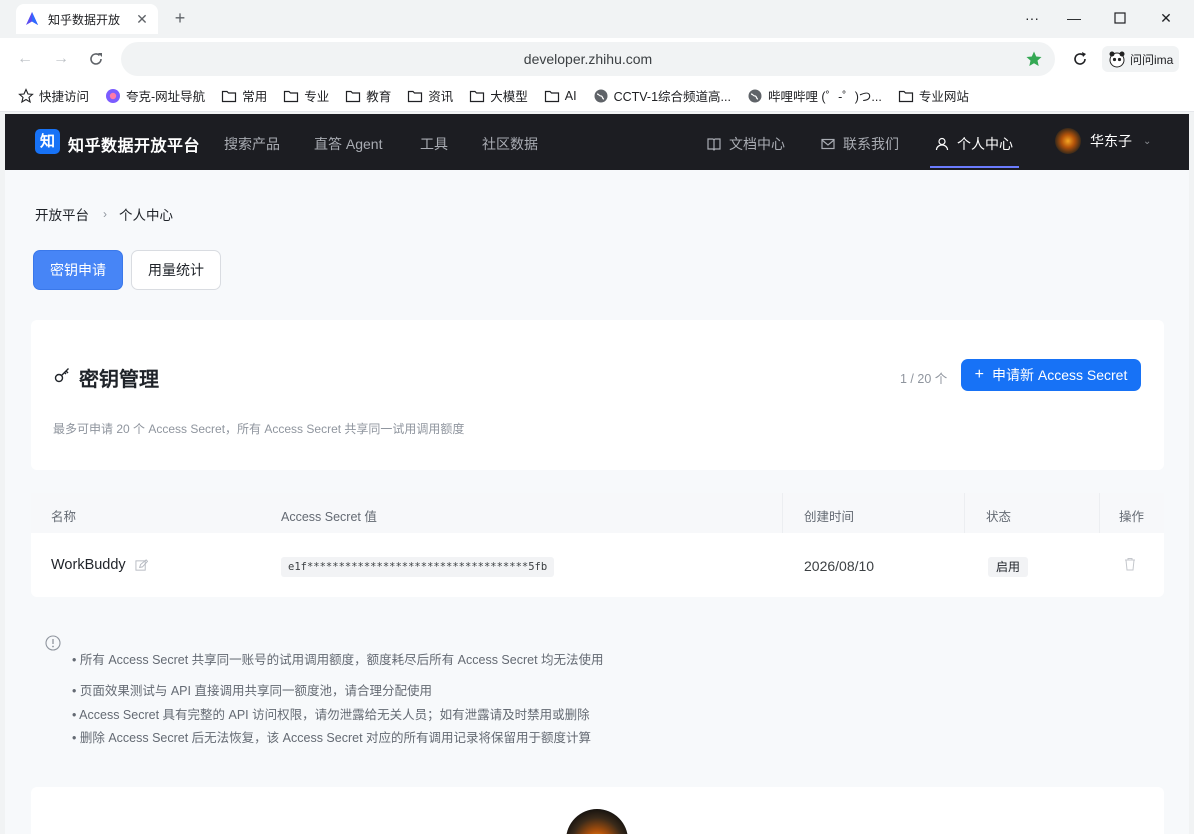  Describe the element at coordinates (1152, 59) in the screenshot. I see `profile-label: 问问ima` at that location.